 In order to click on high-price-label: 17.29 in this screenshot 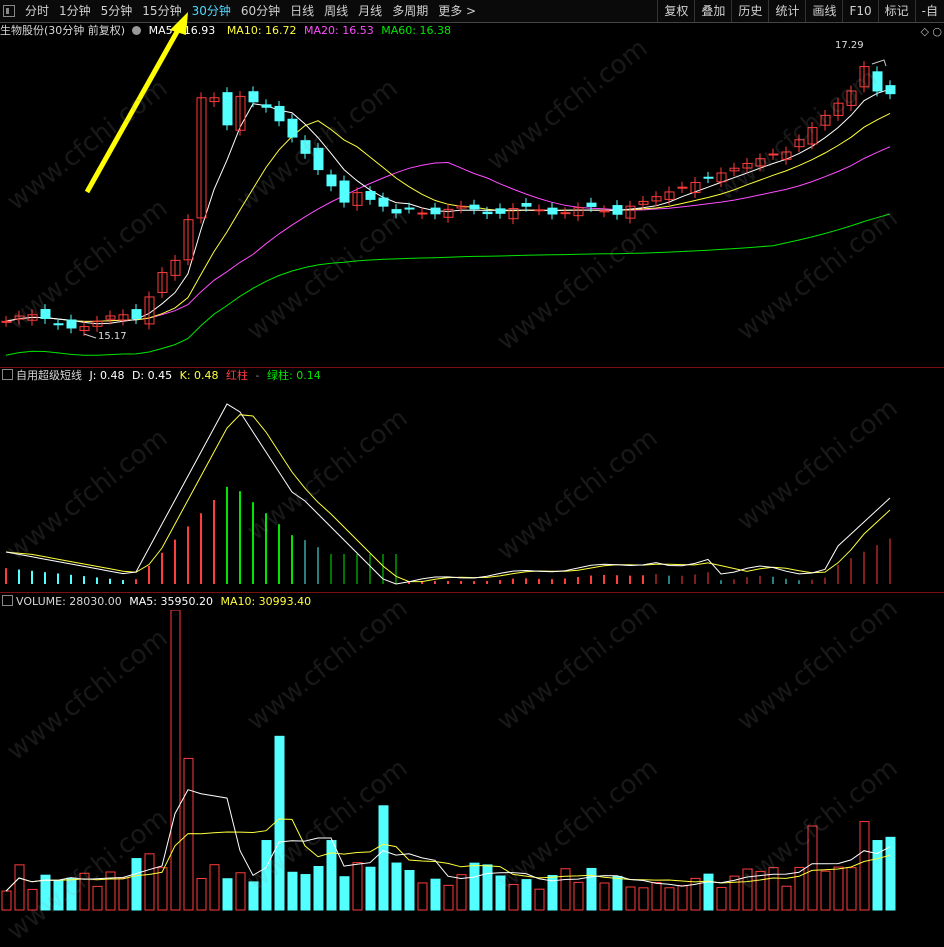, I will do `click(849, 45)`.